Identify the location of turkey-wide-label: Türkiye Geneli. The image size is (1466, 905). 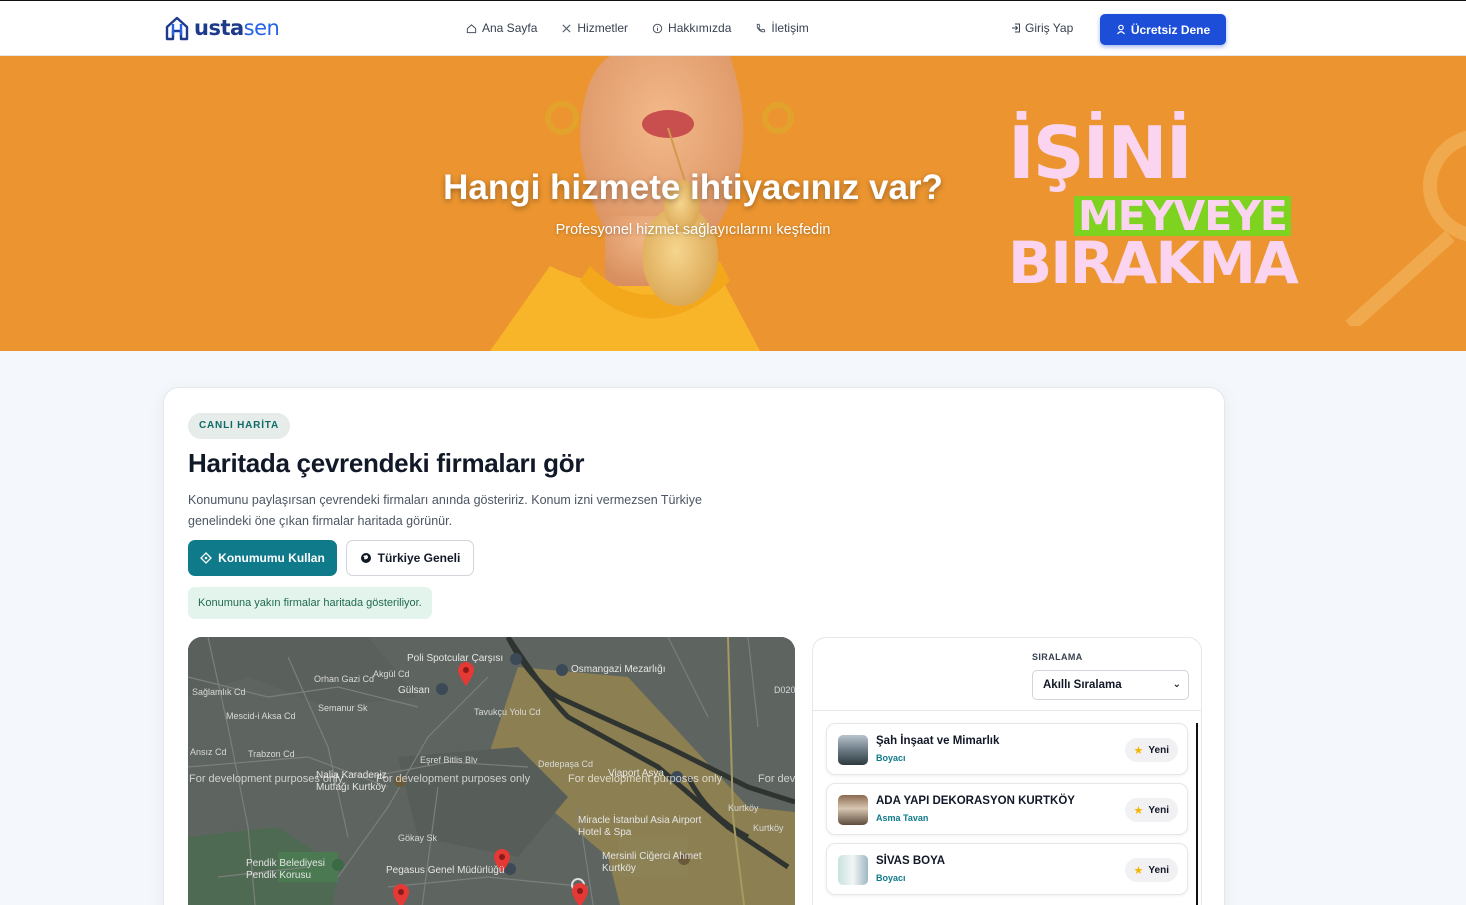
(419, 558).